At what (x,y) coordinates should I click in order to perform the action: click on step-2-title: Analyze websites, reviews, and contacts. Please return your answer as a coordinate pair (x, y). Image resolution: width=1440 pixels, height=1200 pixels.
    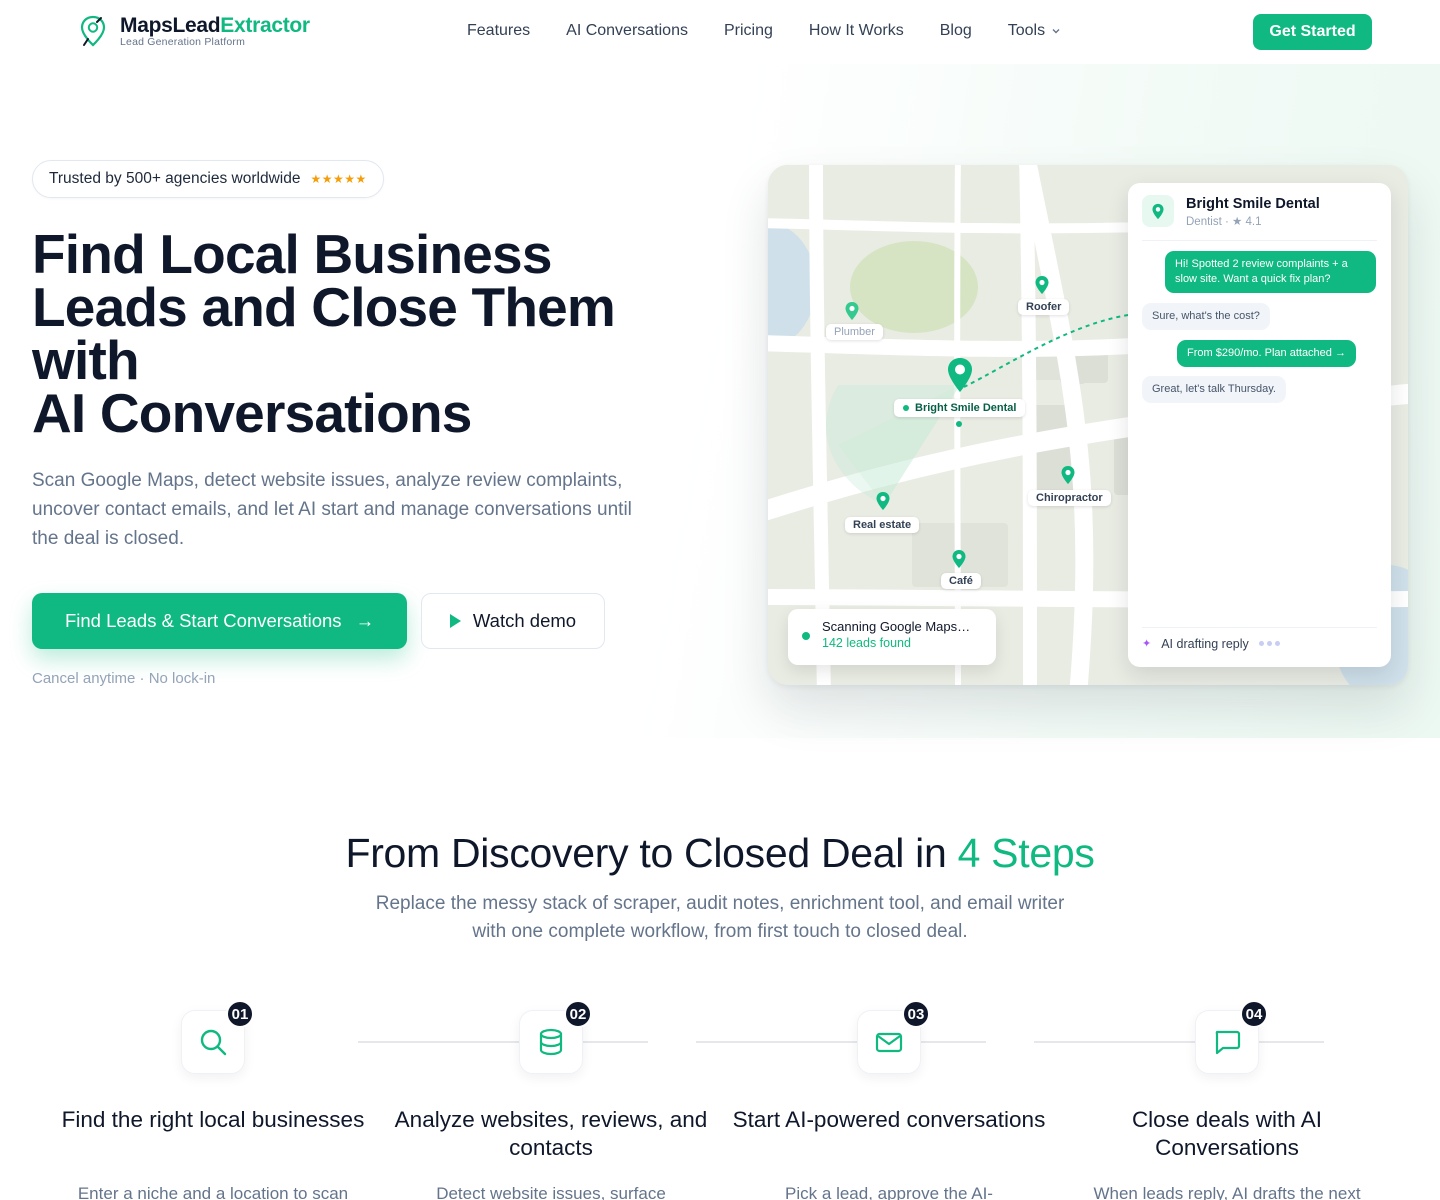
    Looking at the image, I should click on (551, 1133).